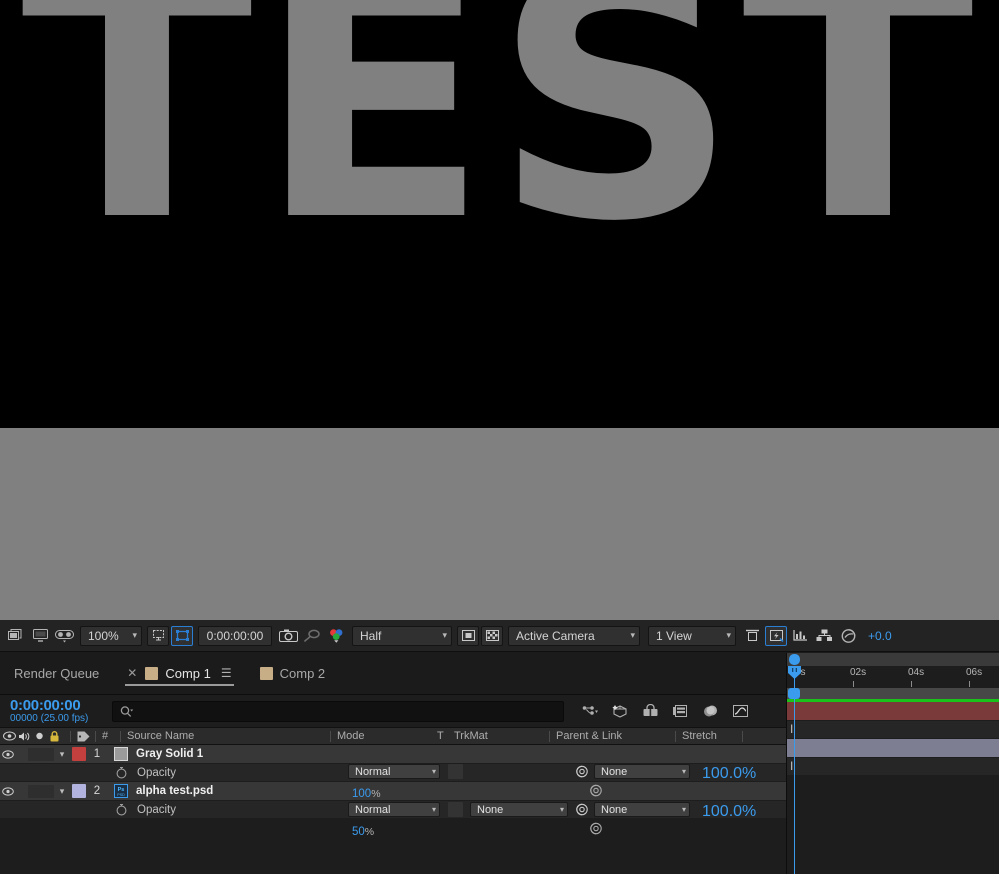  Describe the element at coordinates (56, 673) in the screenshot. I see `tab-render-queue: Render Queue` at that location.